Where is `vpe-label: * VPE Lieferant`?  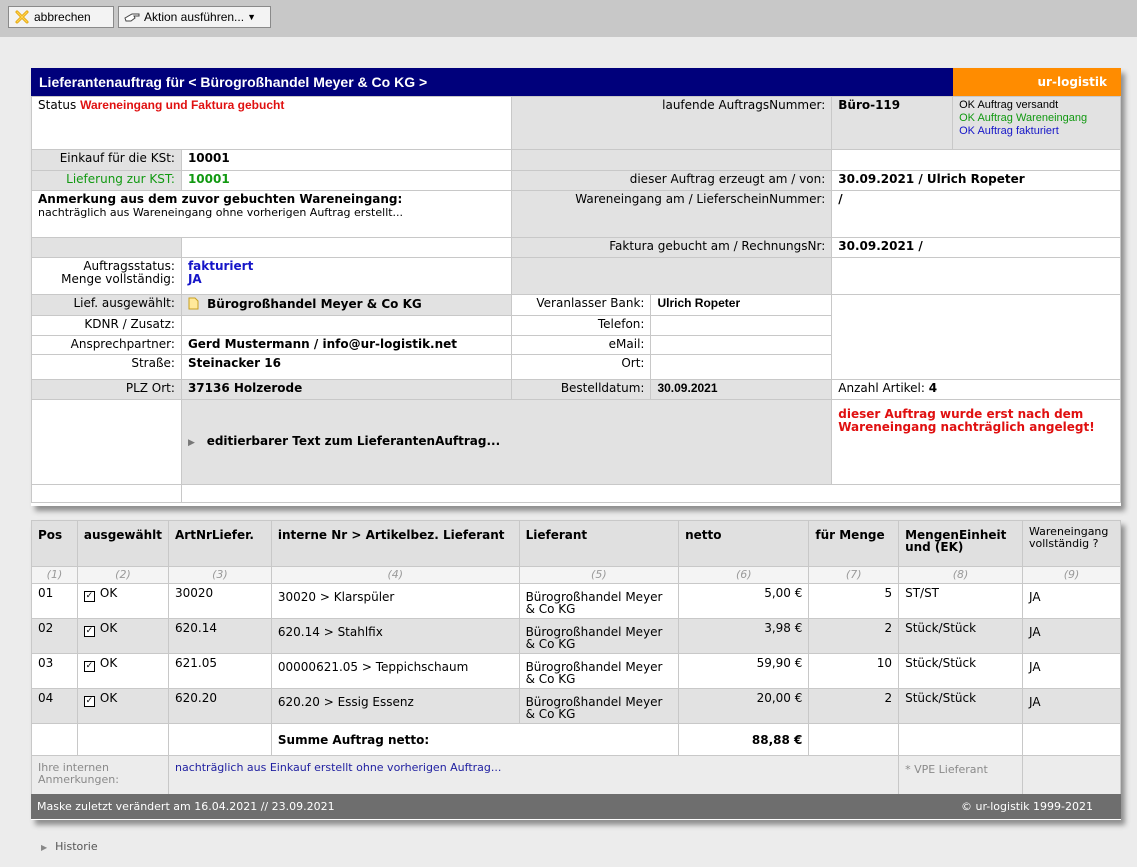 vpe-label: * VPE Lieferant is located at coordinates (960, 777).